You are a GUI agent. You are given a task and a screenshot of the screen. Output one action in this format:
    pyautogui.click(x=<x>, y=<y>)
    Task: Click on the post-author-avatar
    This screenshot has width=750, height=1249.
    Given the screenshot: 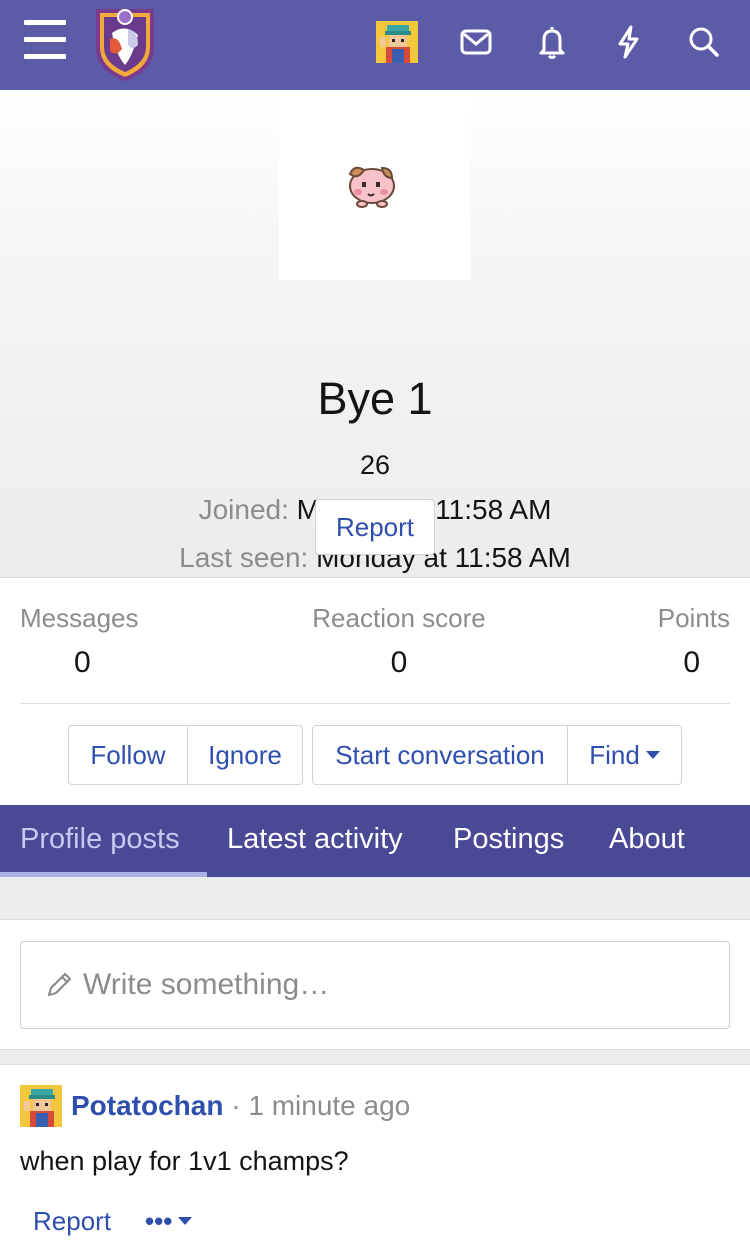 What is the action you would take?
    pyautogui.click(x=41, y=1106)
    